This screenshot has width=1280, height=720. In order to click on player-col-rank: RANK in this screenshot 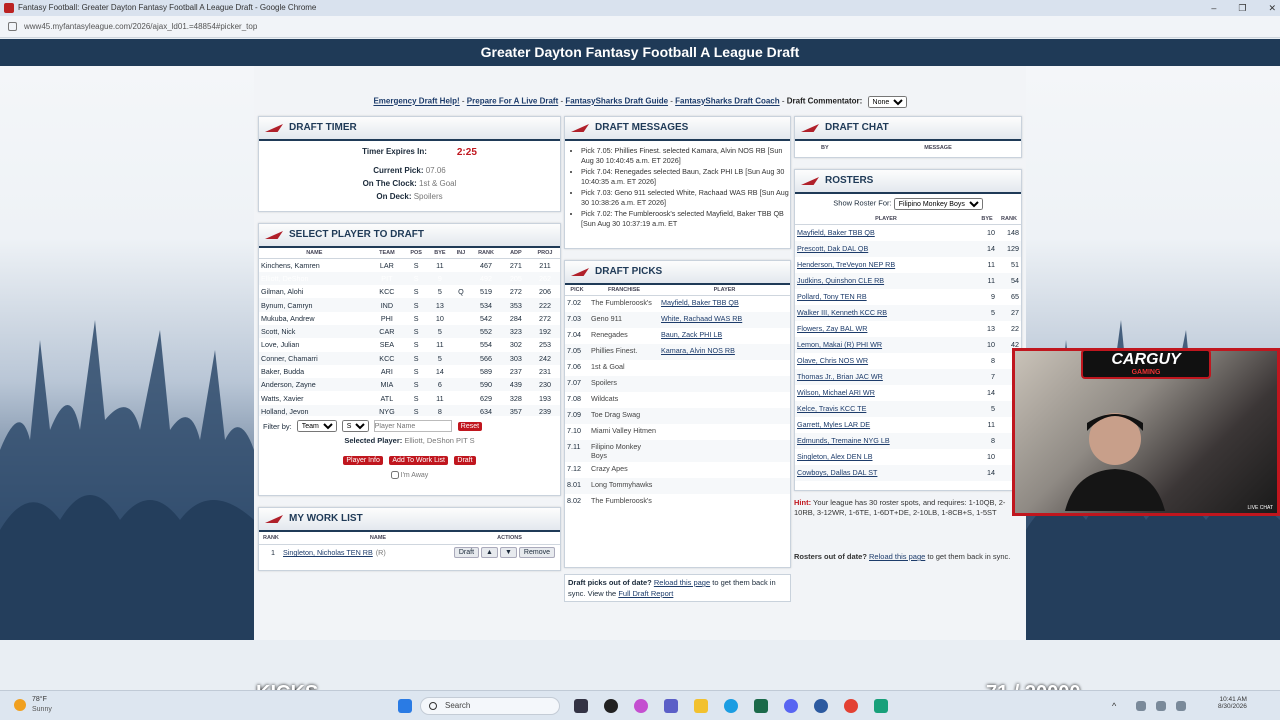, I will do `click(486, 253)`.